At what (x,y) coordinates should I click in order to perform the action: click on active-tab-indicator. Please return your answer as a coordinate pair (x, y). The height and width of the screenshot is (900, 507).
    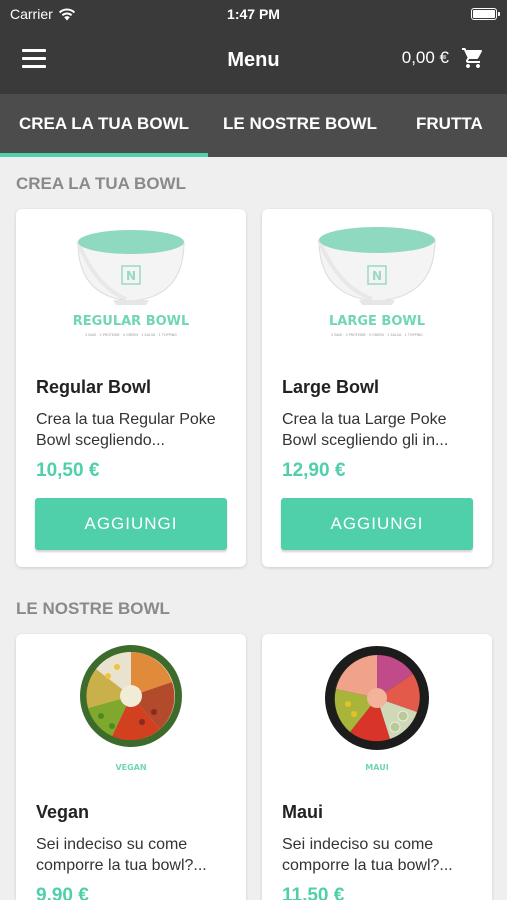
    Looking at the image, I should click on (104, 155).